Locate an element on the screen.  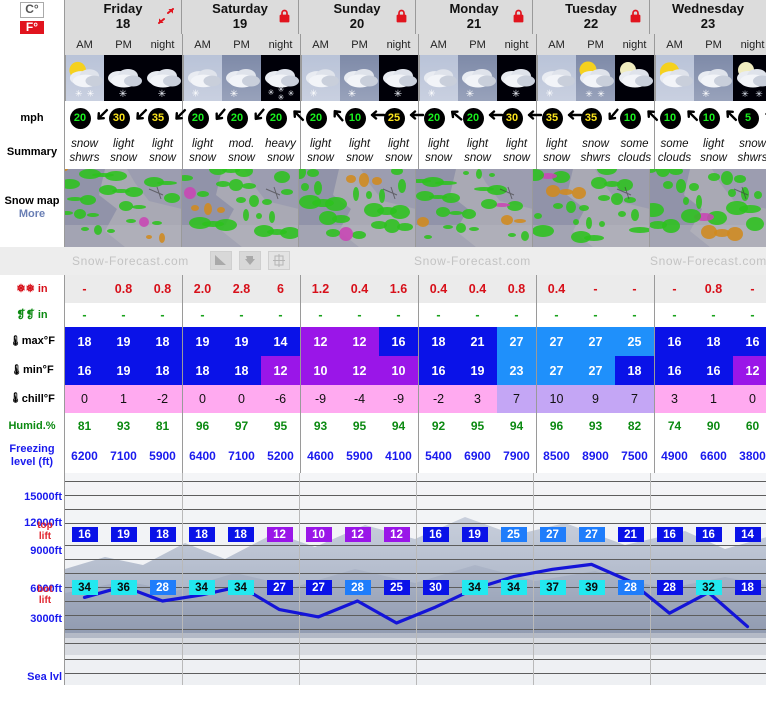
min-temp-cell: 27 is located at coordinates (595, 370).